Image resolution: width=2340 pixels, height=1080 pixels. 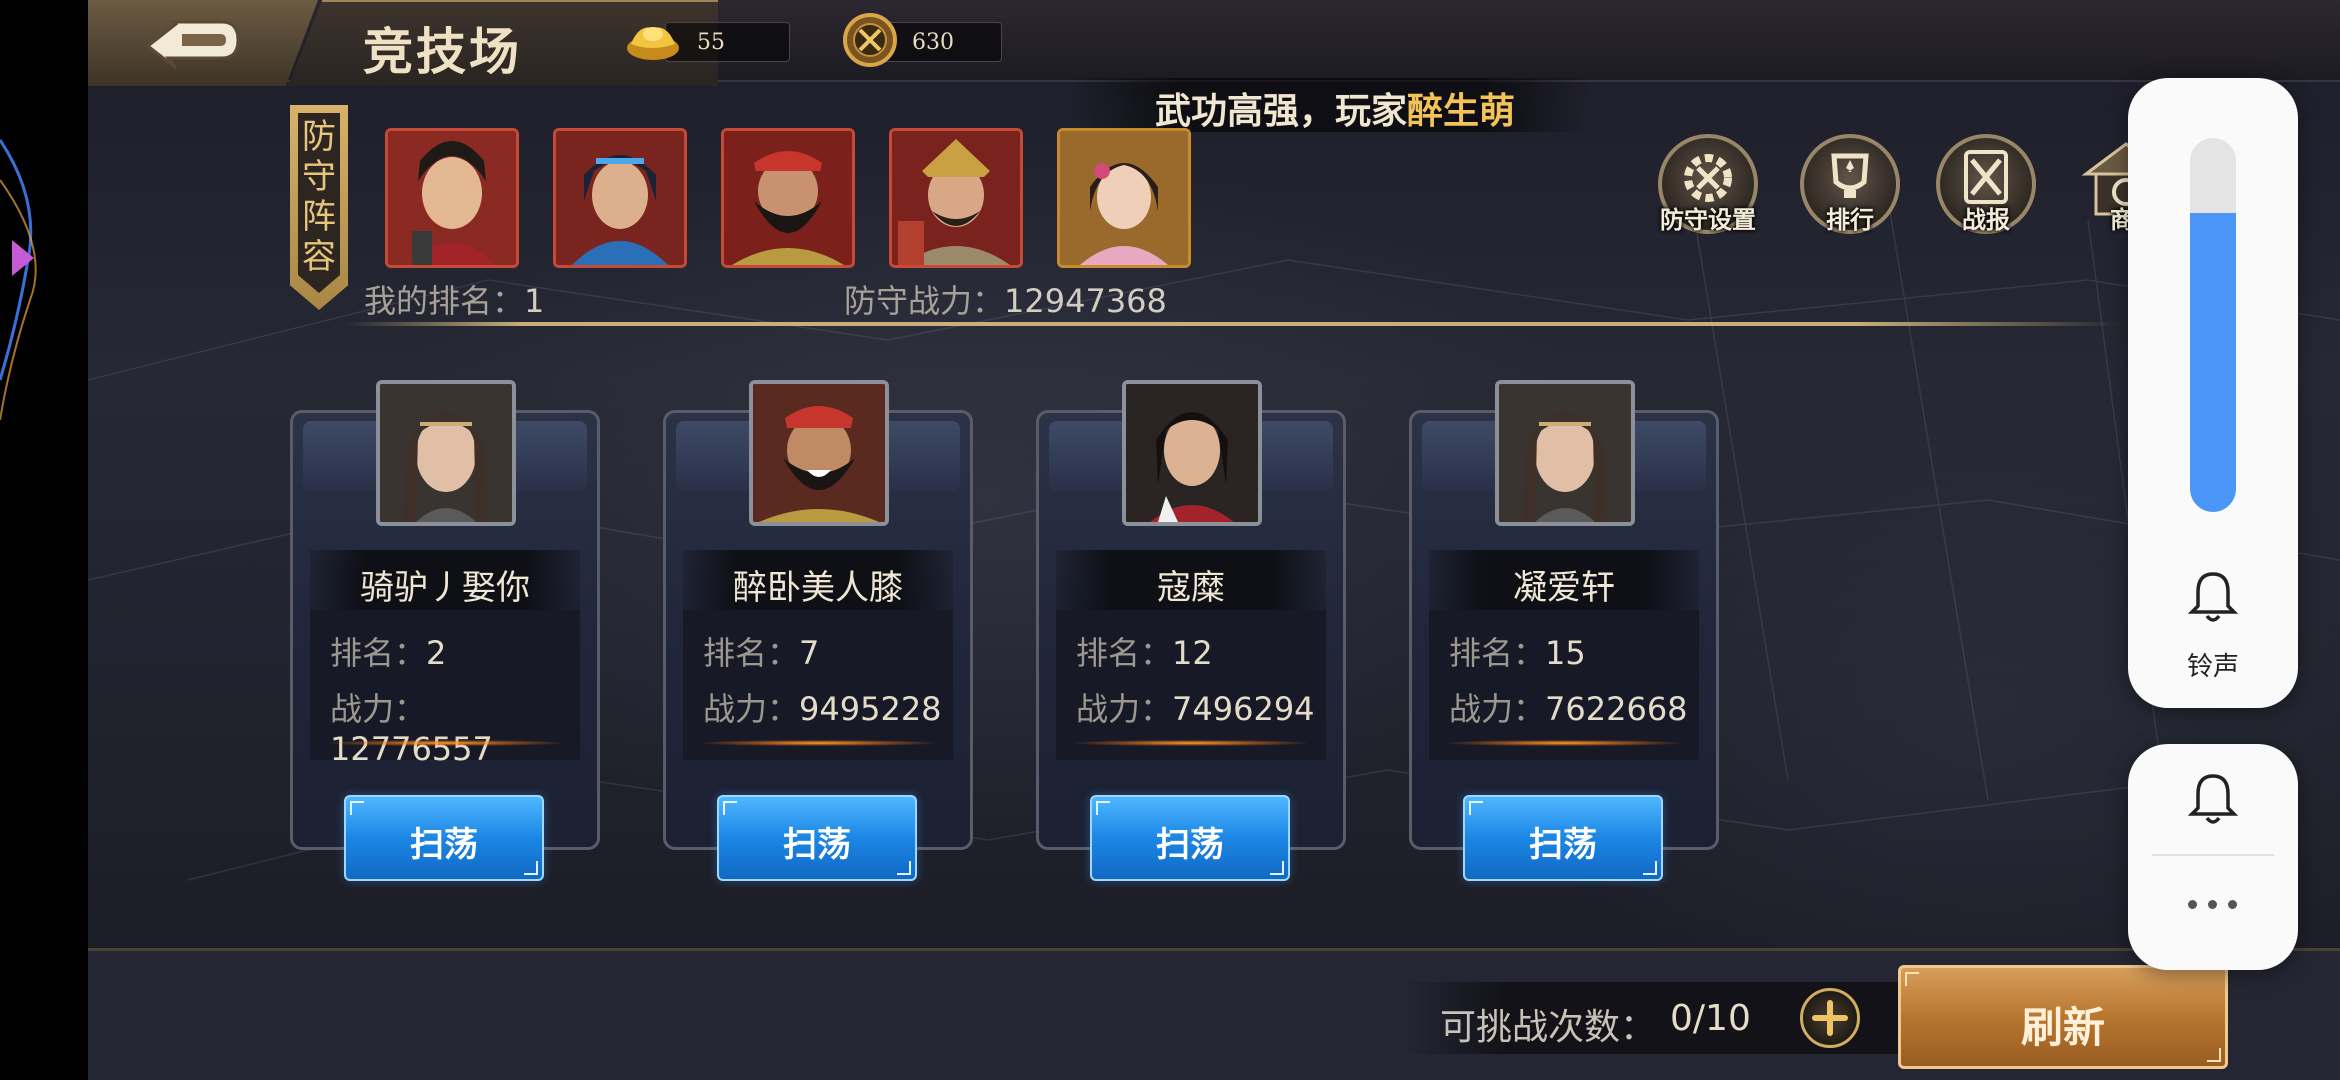 What do you see at coordinates (1233, 324) in the screenshot?
I see `divider` at bounding box center [1233, 324].